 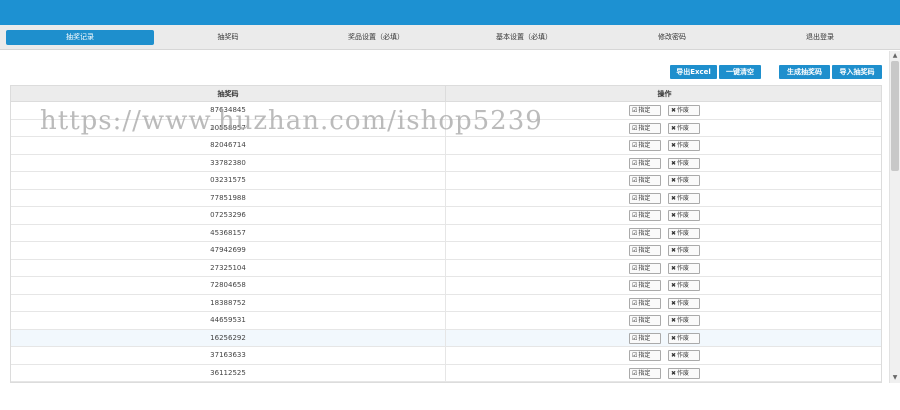 What do you see at coordinates (895, 378) in the screenshot?
I see `scroll-down-arrow-icon: ▼` at bounding box center [895, 378].